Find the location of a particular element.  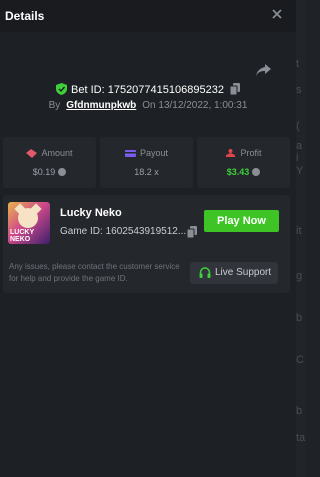

live-support-button: Live Support is located at coordinates (234, 273).